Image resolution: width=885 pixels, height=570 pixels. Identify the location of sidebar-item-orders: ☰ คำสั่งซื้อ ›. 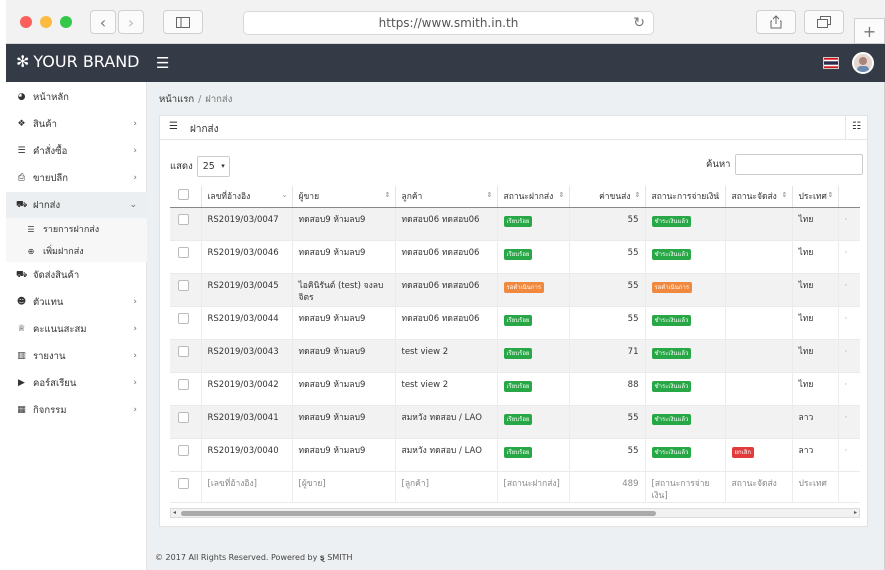
(76, 151).